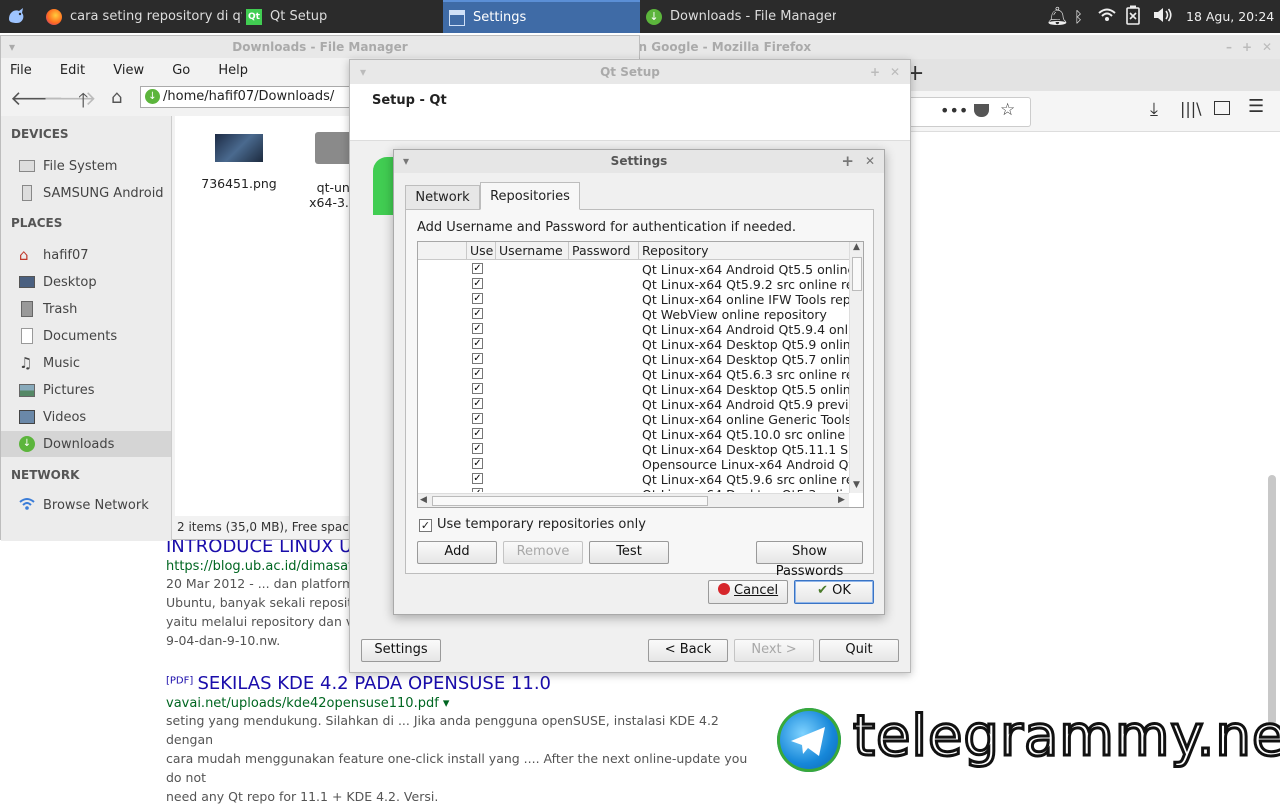 This screenshot has height=806, width=1280. Describe the element at coordinates (86, 166) in the screenshot. I see `sidebar-item-file-system: File System` at that location.